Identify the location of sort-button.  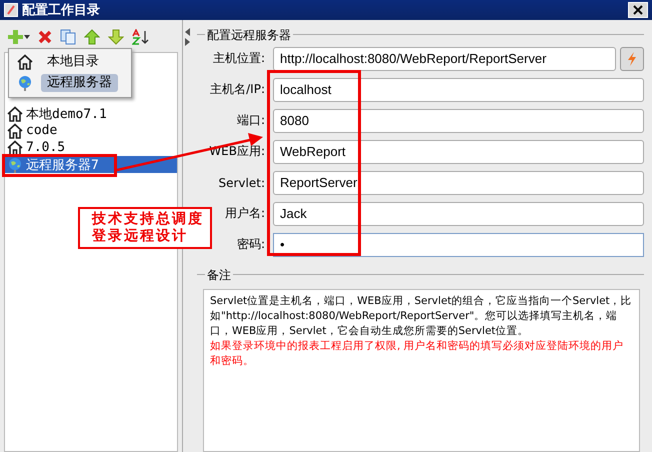
(141, 37).